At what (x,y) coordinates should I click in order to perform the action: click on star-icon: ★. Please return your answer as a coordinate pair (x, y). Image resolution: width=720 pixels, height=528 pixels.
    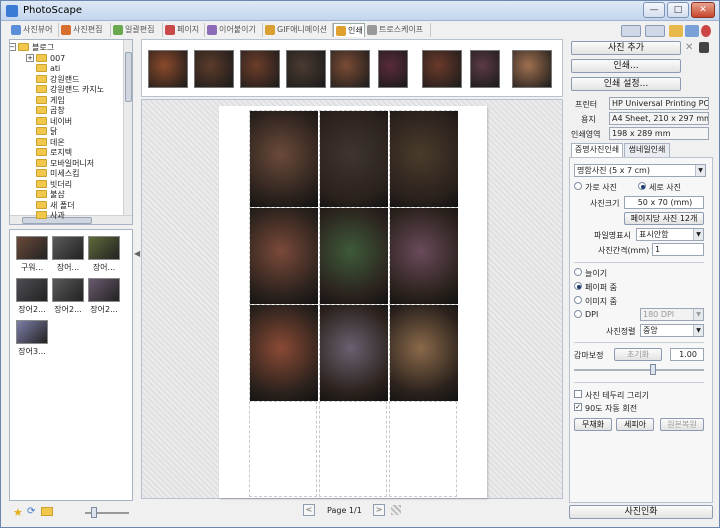
    Looking at the image, I should click on (18, 512).